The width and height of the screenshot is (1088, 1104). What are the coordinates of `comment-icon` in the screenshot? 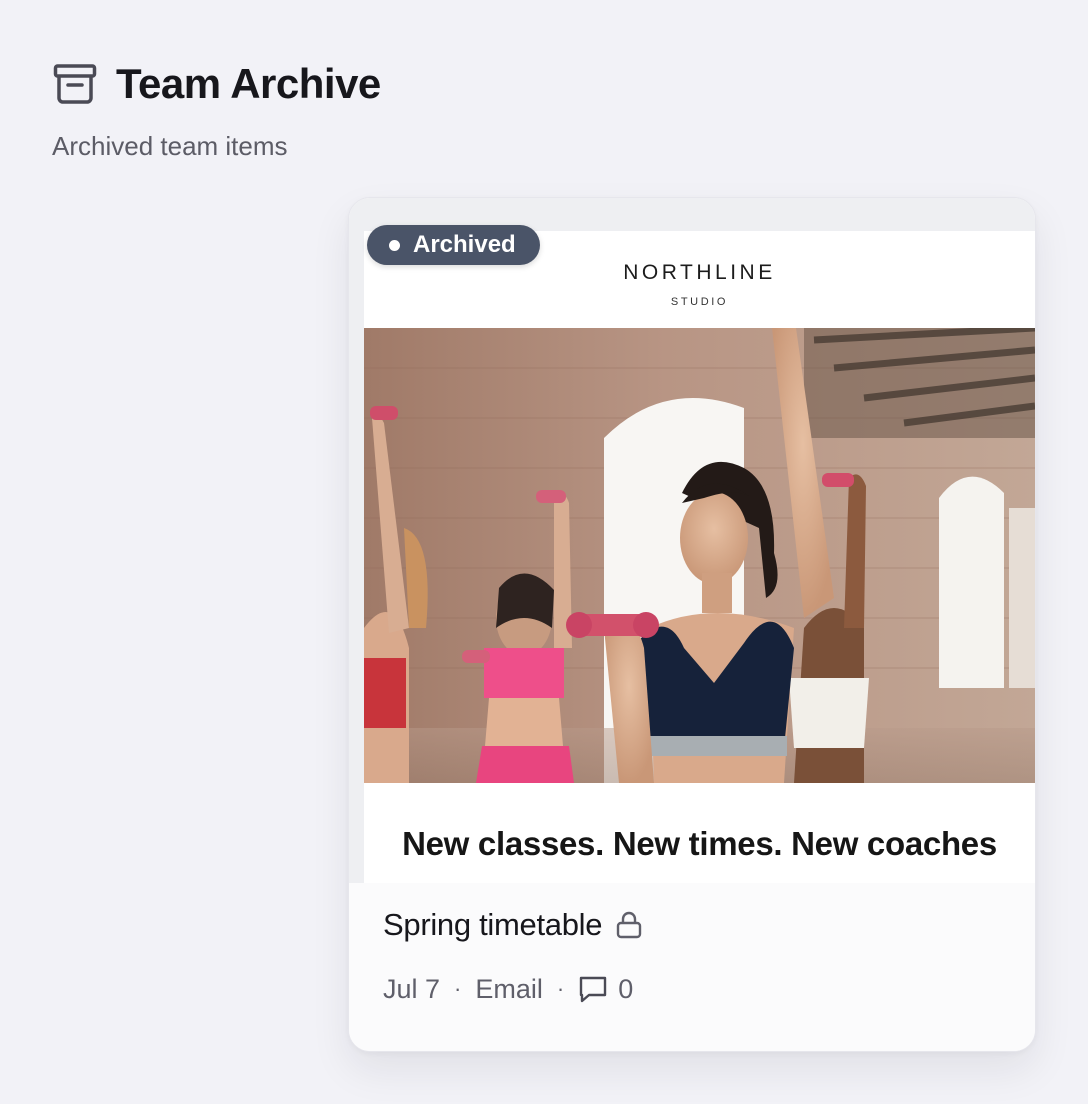 It's located at (593, 989).